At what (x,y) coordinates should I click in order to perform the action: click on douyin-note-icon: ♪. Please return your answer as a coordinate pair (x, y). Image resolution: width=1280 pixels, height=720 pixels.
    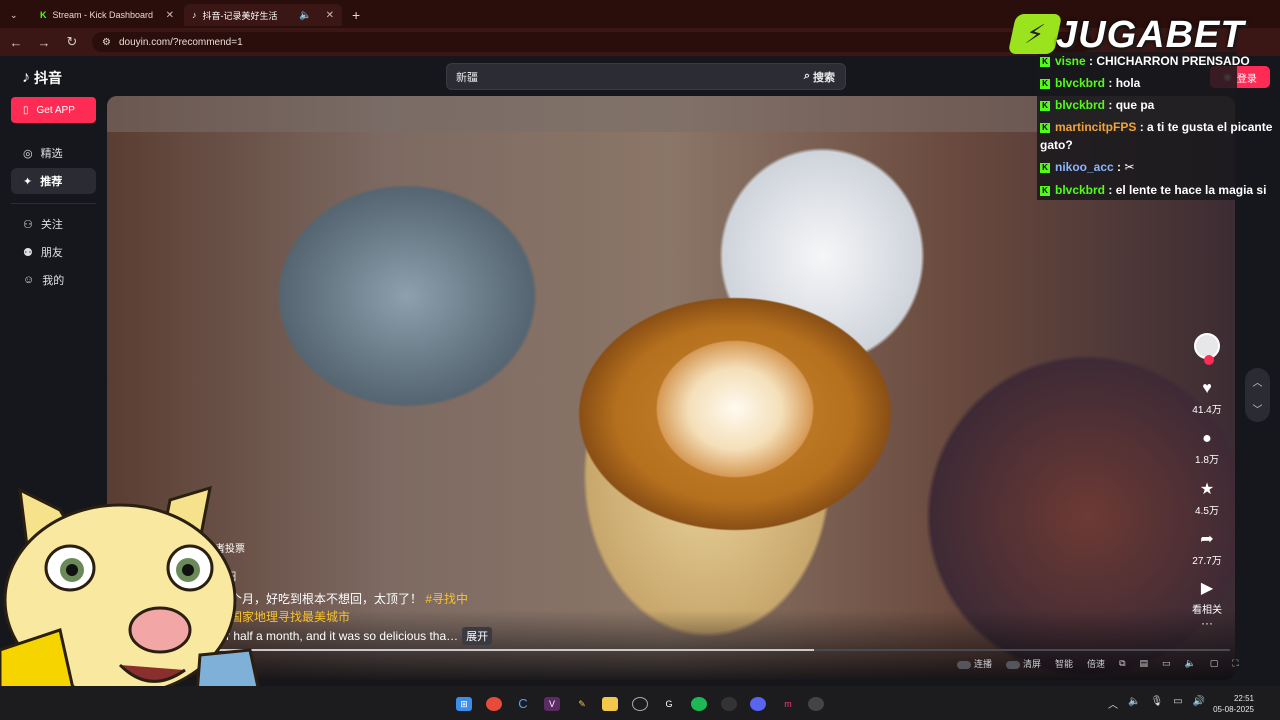
    Looking at the image, I should click on (26, 77).